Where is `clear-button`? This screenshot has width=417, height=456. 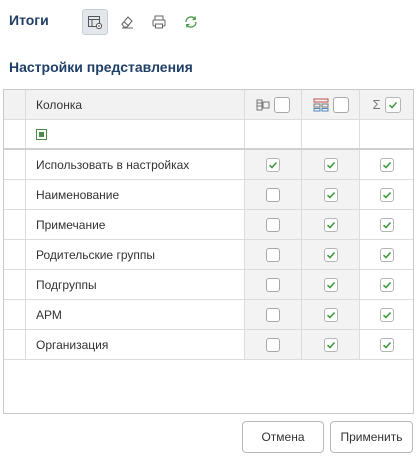
clear-button is located at coordinates (127, 22).